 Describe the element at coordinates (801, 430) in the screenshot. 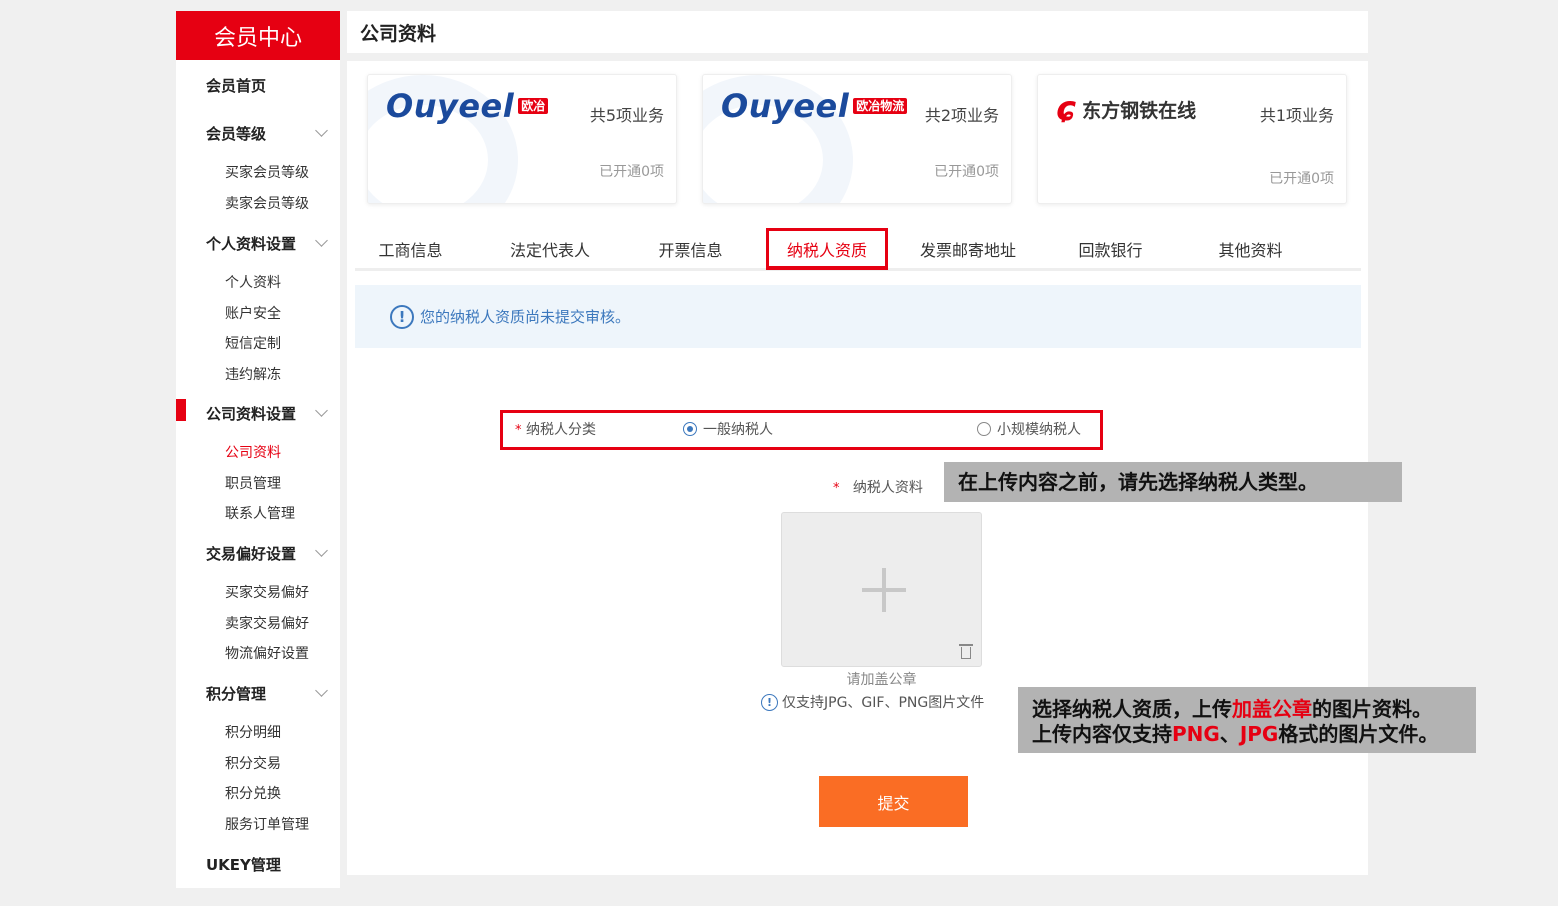

I see `taxpayer-type-row: * 纳税人分类 一般纳税人 小规模纳税人` at that location.